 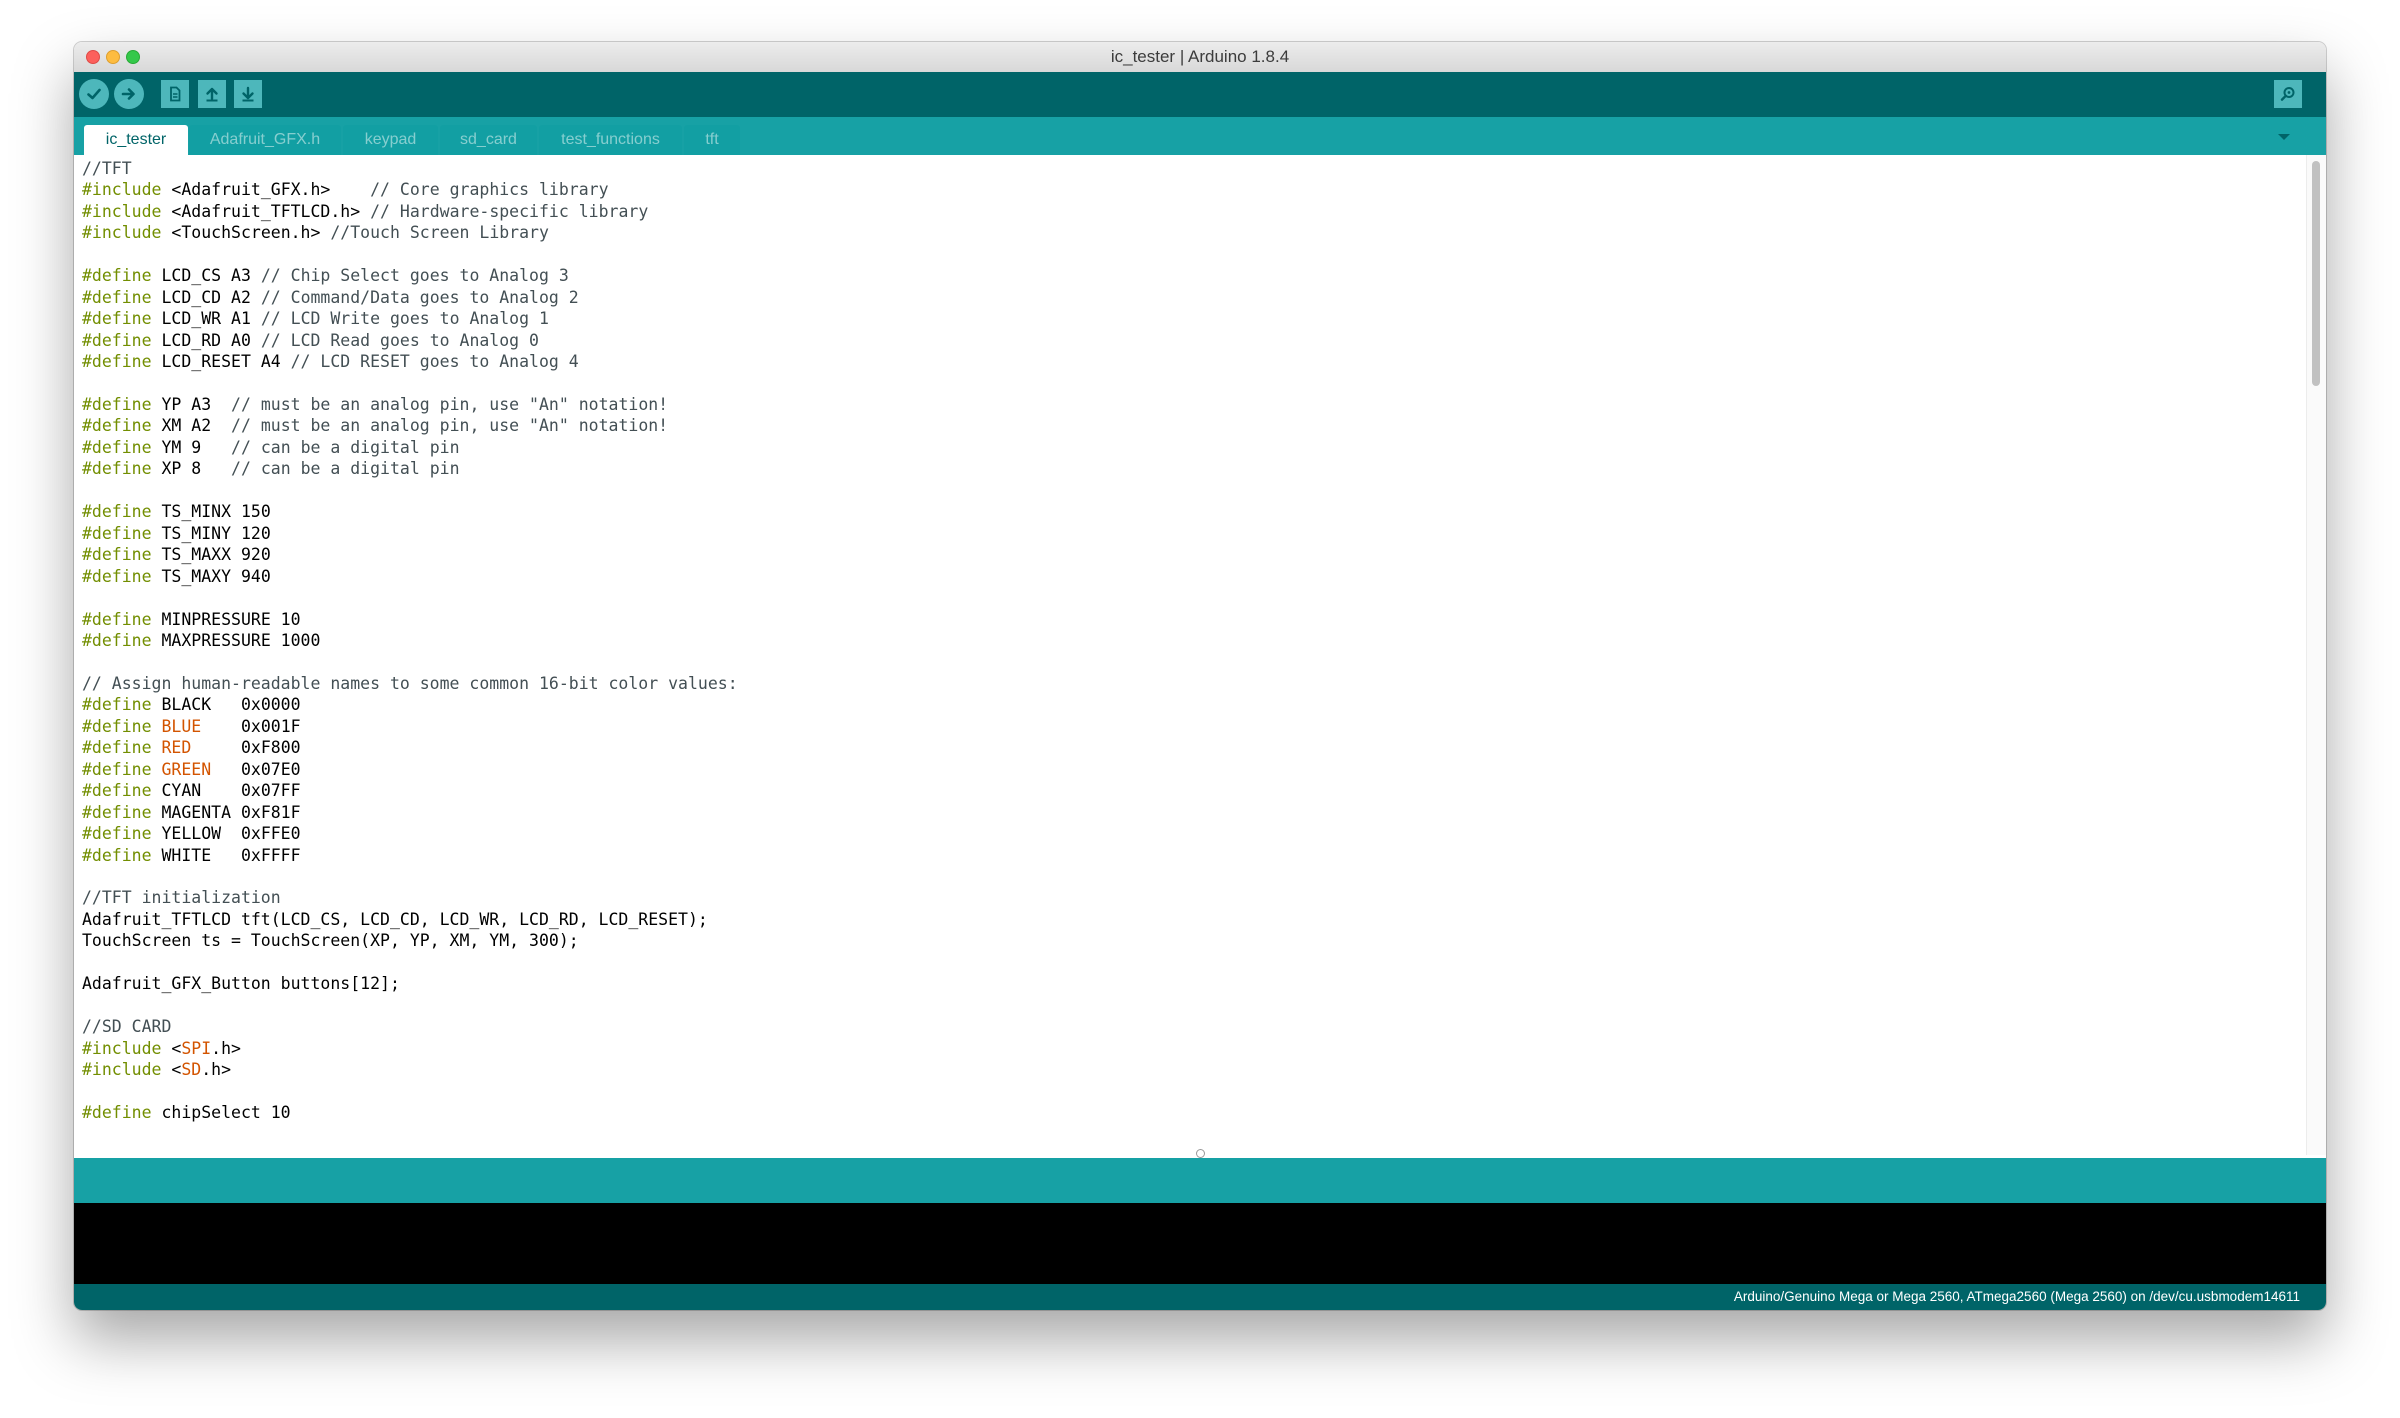 What do you see at coordinates (1200, 1243) in the screenshot?
I see `console-output` at bounding box center [1200, 1243].